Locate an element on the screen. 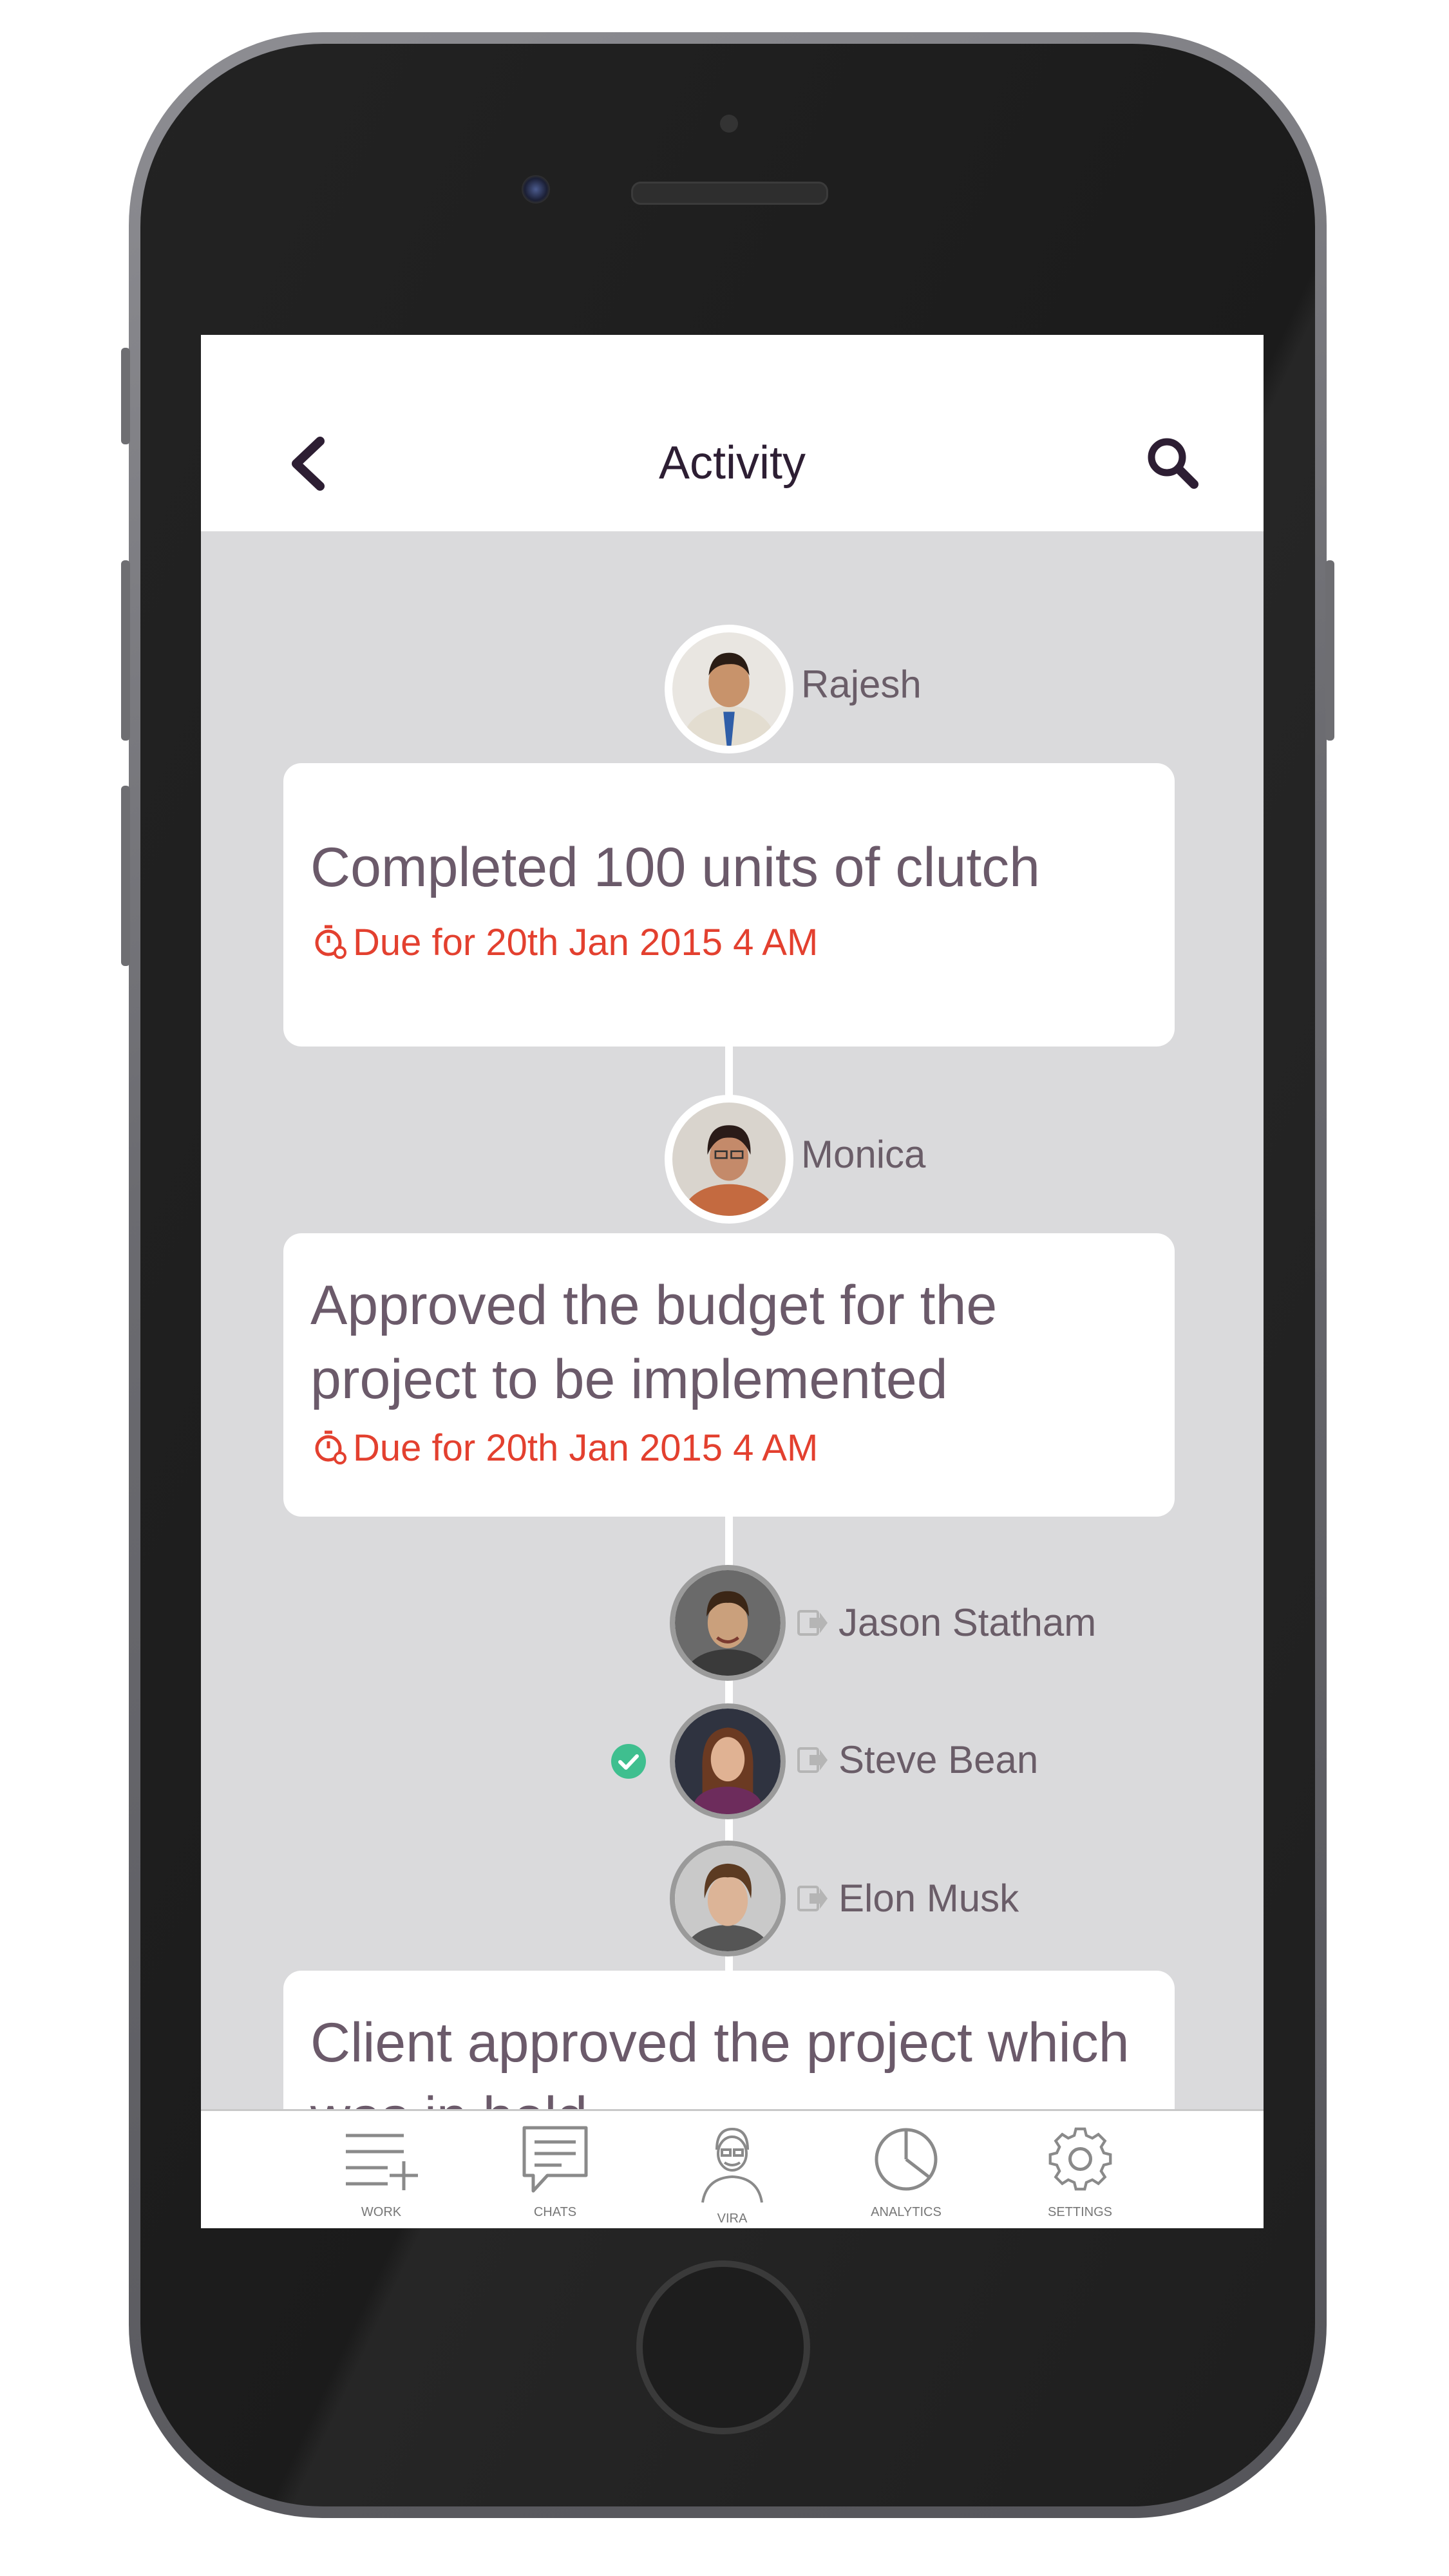 Image resolution: width=1449 pixels, height=2576 pixels. activity-title-line: project to be implemented is located at coordinates (629, 1380).